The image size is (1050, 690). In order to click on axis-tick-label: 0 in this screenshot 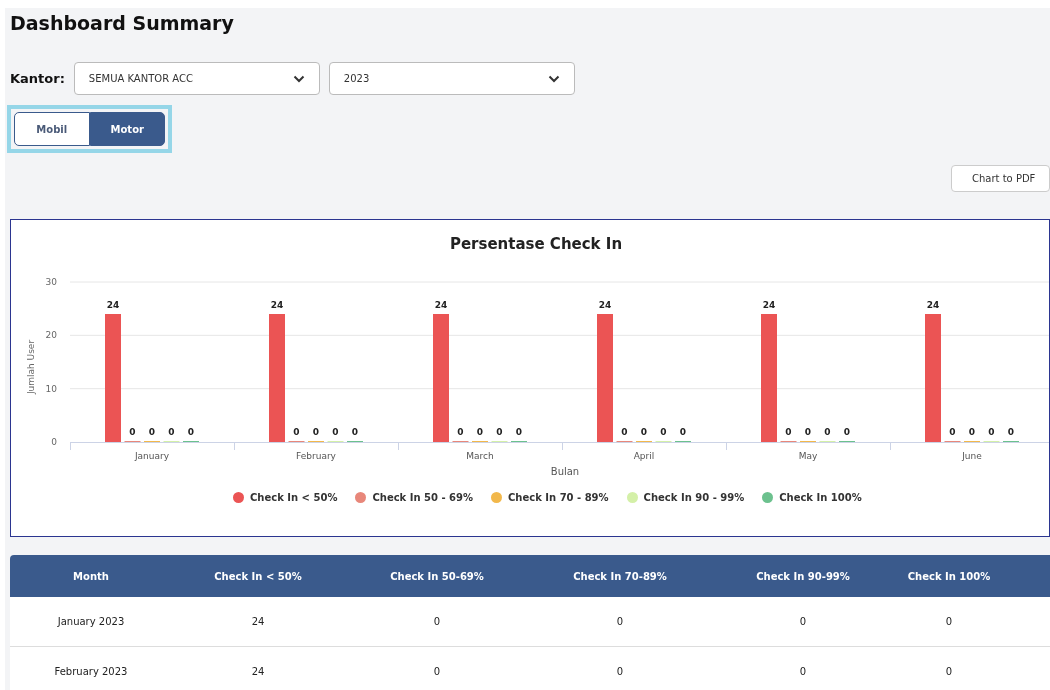, I will do `click(54, 442)`.